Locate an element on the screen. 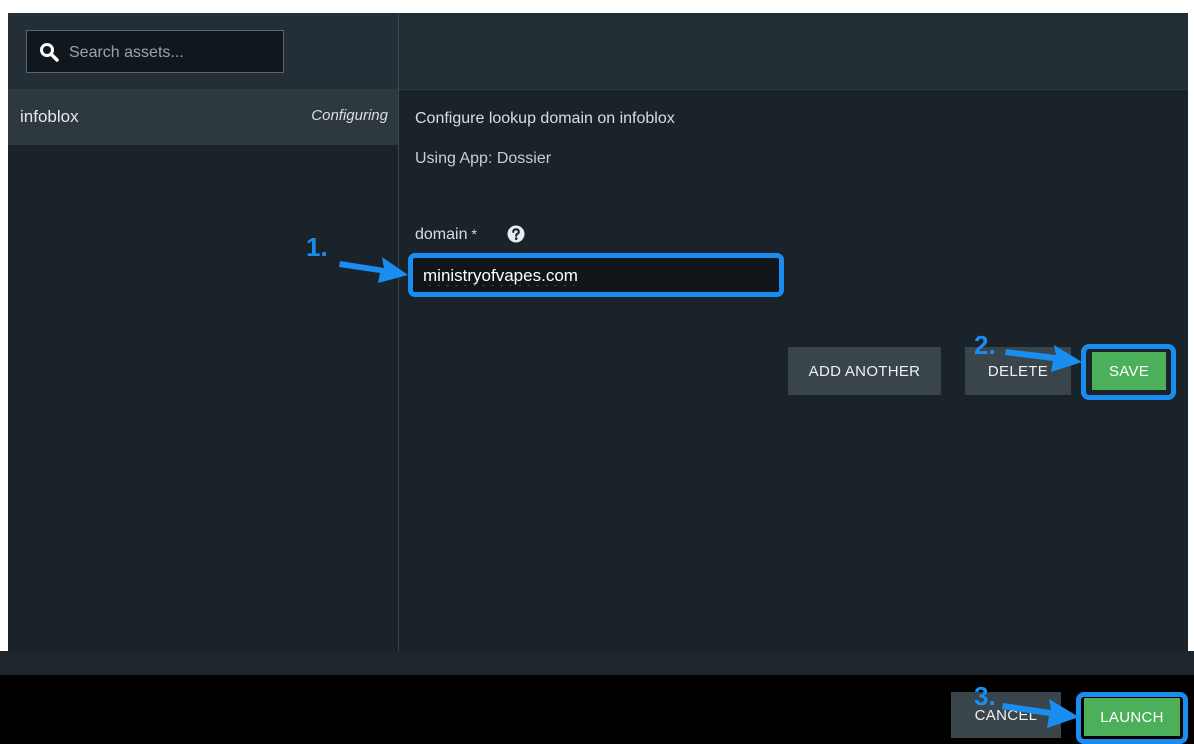 The width and height of the screenshot is (1194, 744). search-box is located at coordinates (155, 52).